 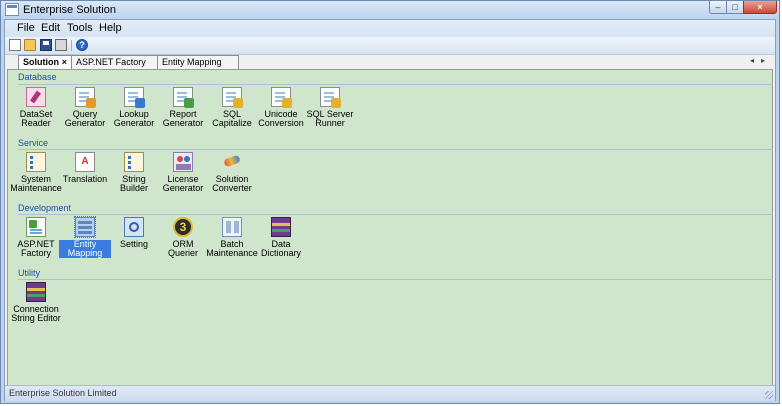 What do you see at coordinates (232, 248) in the screenshot?
I see `tool-label: Batch Maintenance` at bounding box center [232, 248].